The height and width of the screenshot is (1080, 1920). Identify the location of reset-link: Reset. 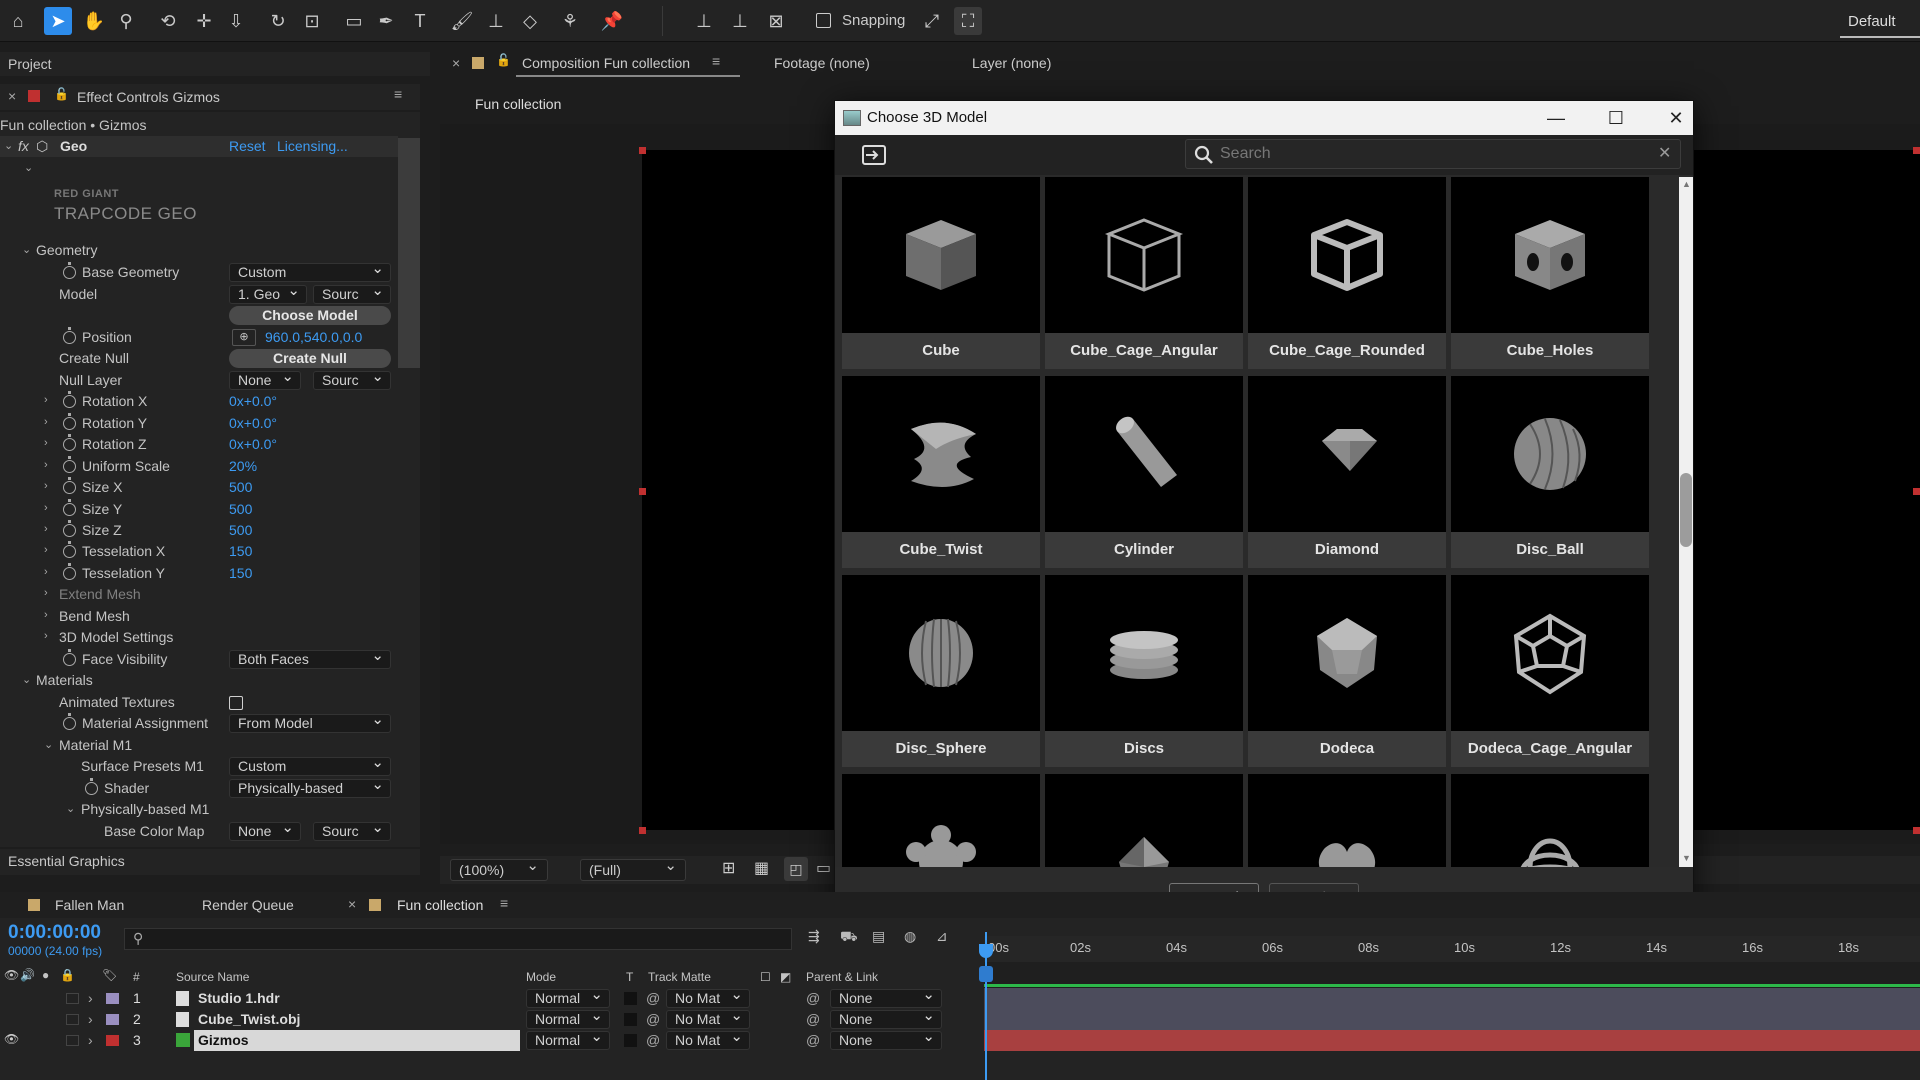
(247, 146).